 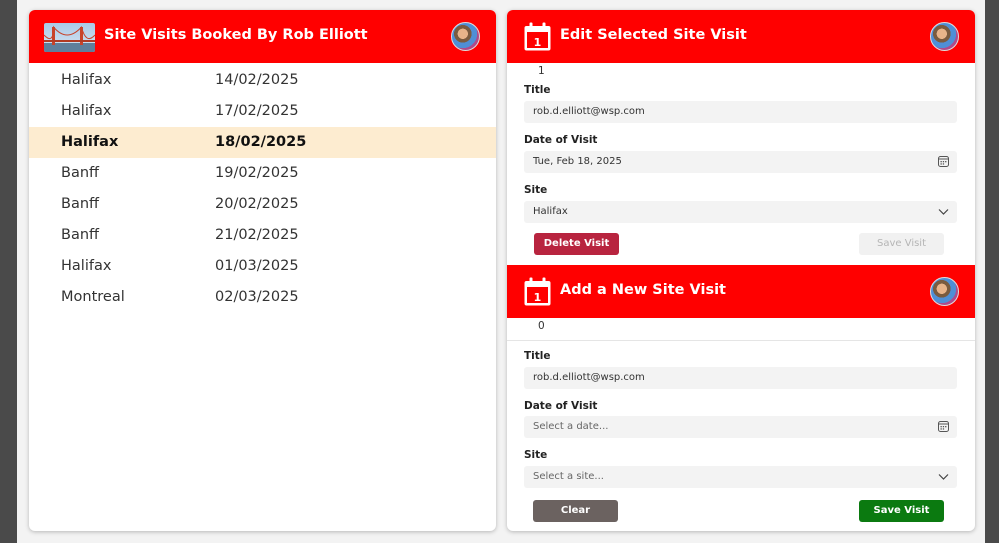 What do you see at coordinates (257, 80) in the screenshot?
I see `list-item-date: 14/02/2025` at bounding box center [257, 80].